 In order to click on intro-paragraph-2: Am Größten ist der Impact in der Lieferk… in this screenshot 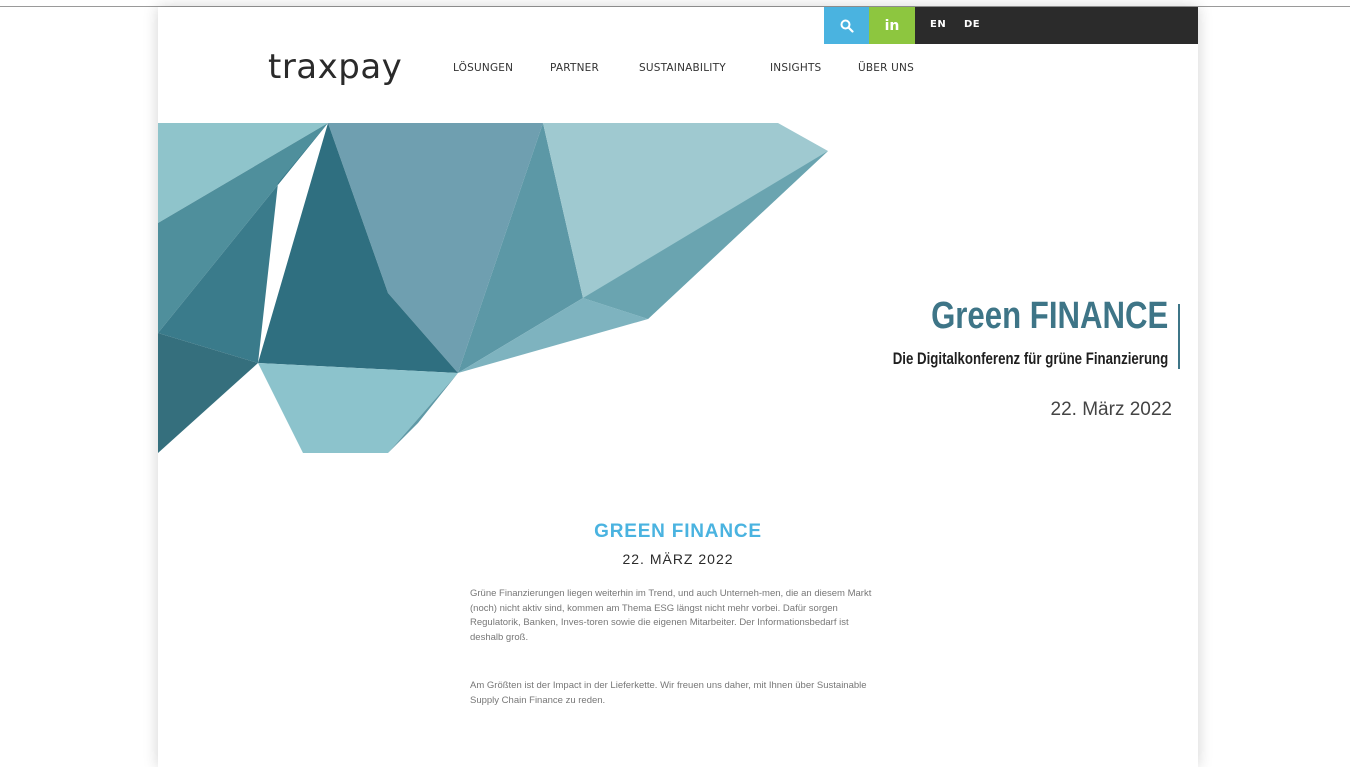, I will do `click(668, 693)`.